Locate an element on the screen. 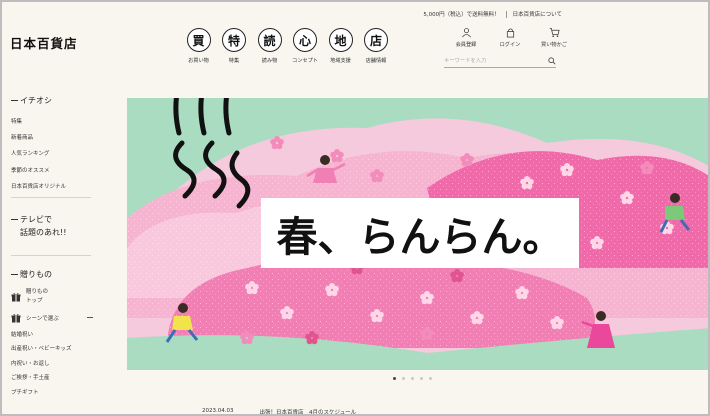 The height and width of the screenshot is (416, 710). ichioshi-list: 特集 新着商品 人気ランキング 季節のオススメ 日本百貨店オリジナル is located at coordinates (52, 157).